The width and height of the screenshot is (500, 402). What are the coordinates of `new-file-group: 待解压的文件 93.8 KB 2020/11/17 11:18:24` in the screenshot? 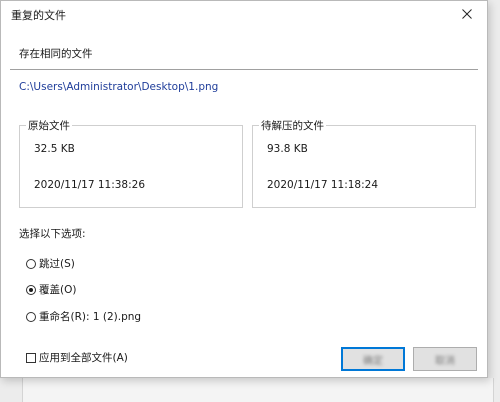 It's located at (364, 163).